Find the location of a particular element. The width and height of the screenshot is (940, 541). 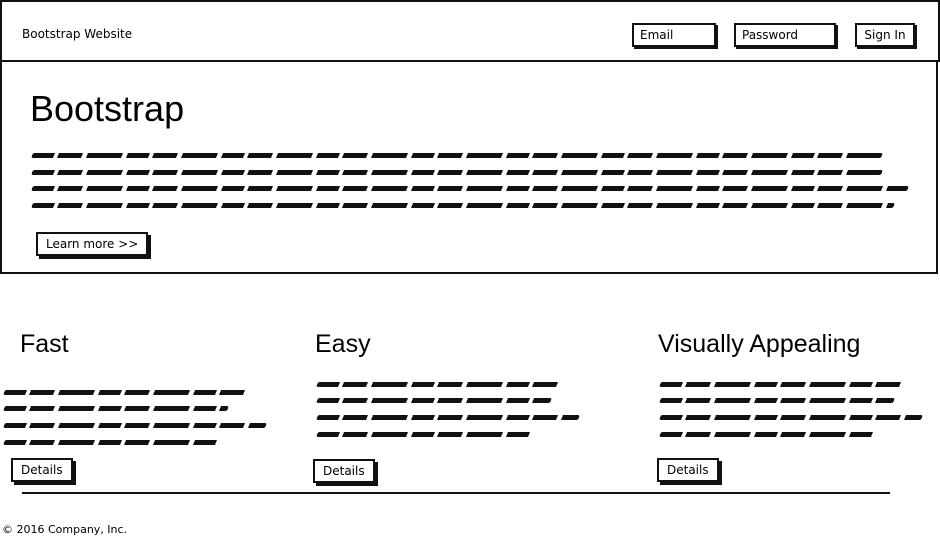

brand-link: Bootstrap Website is located at coordinates (77, 34).